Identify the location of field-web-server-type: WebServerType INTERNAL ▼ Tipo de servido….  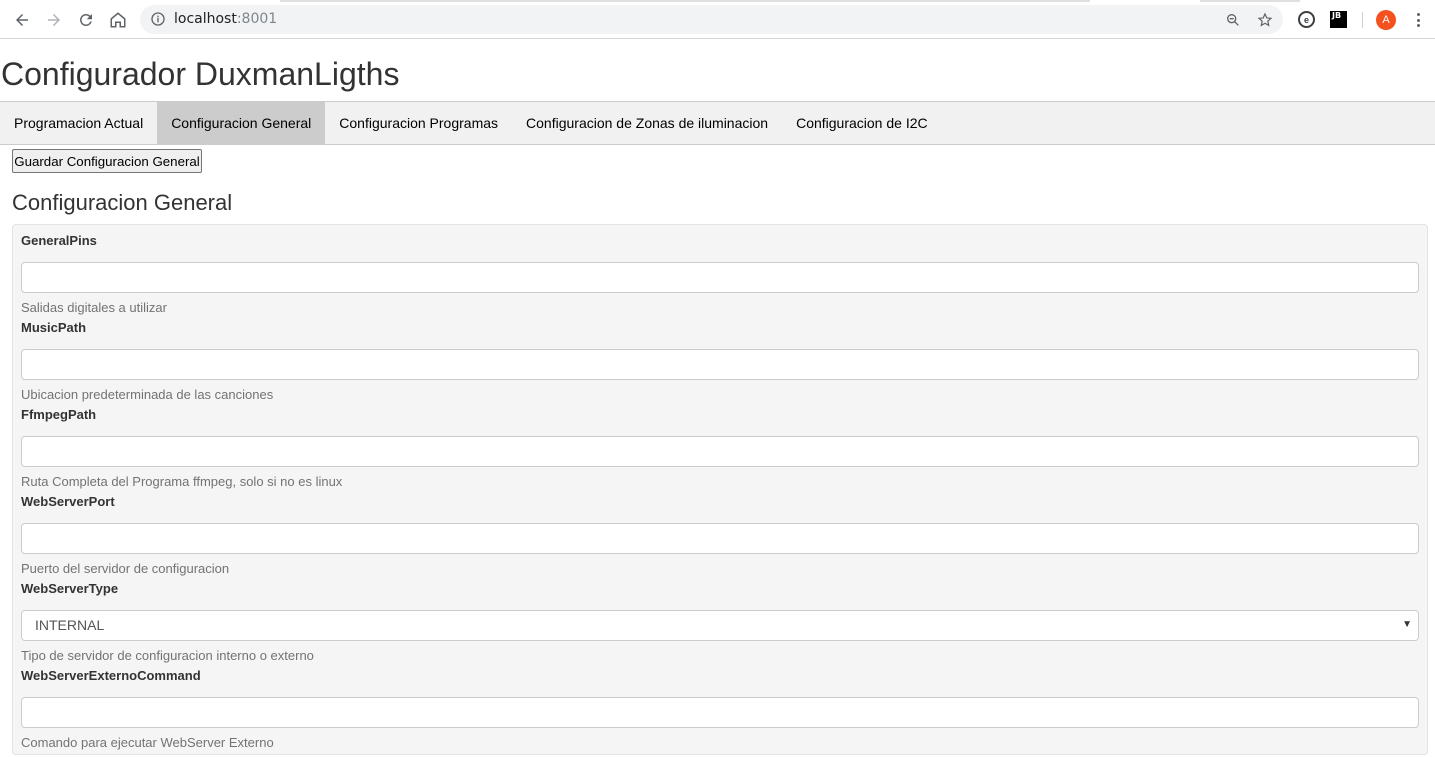
(720, 622).